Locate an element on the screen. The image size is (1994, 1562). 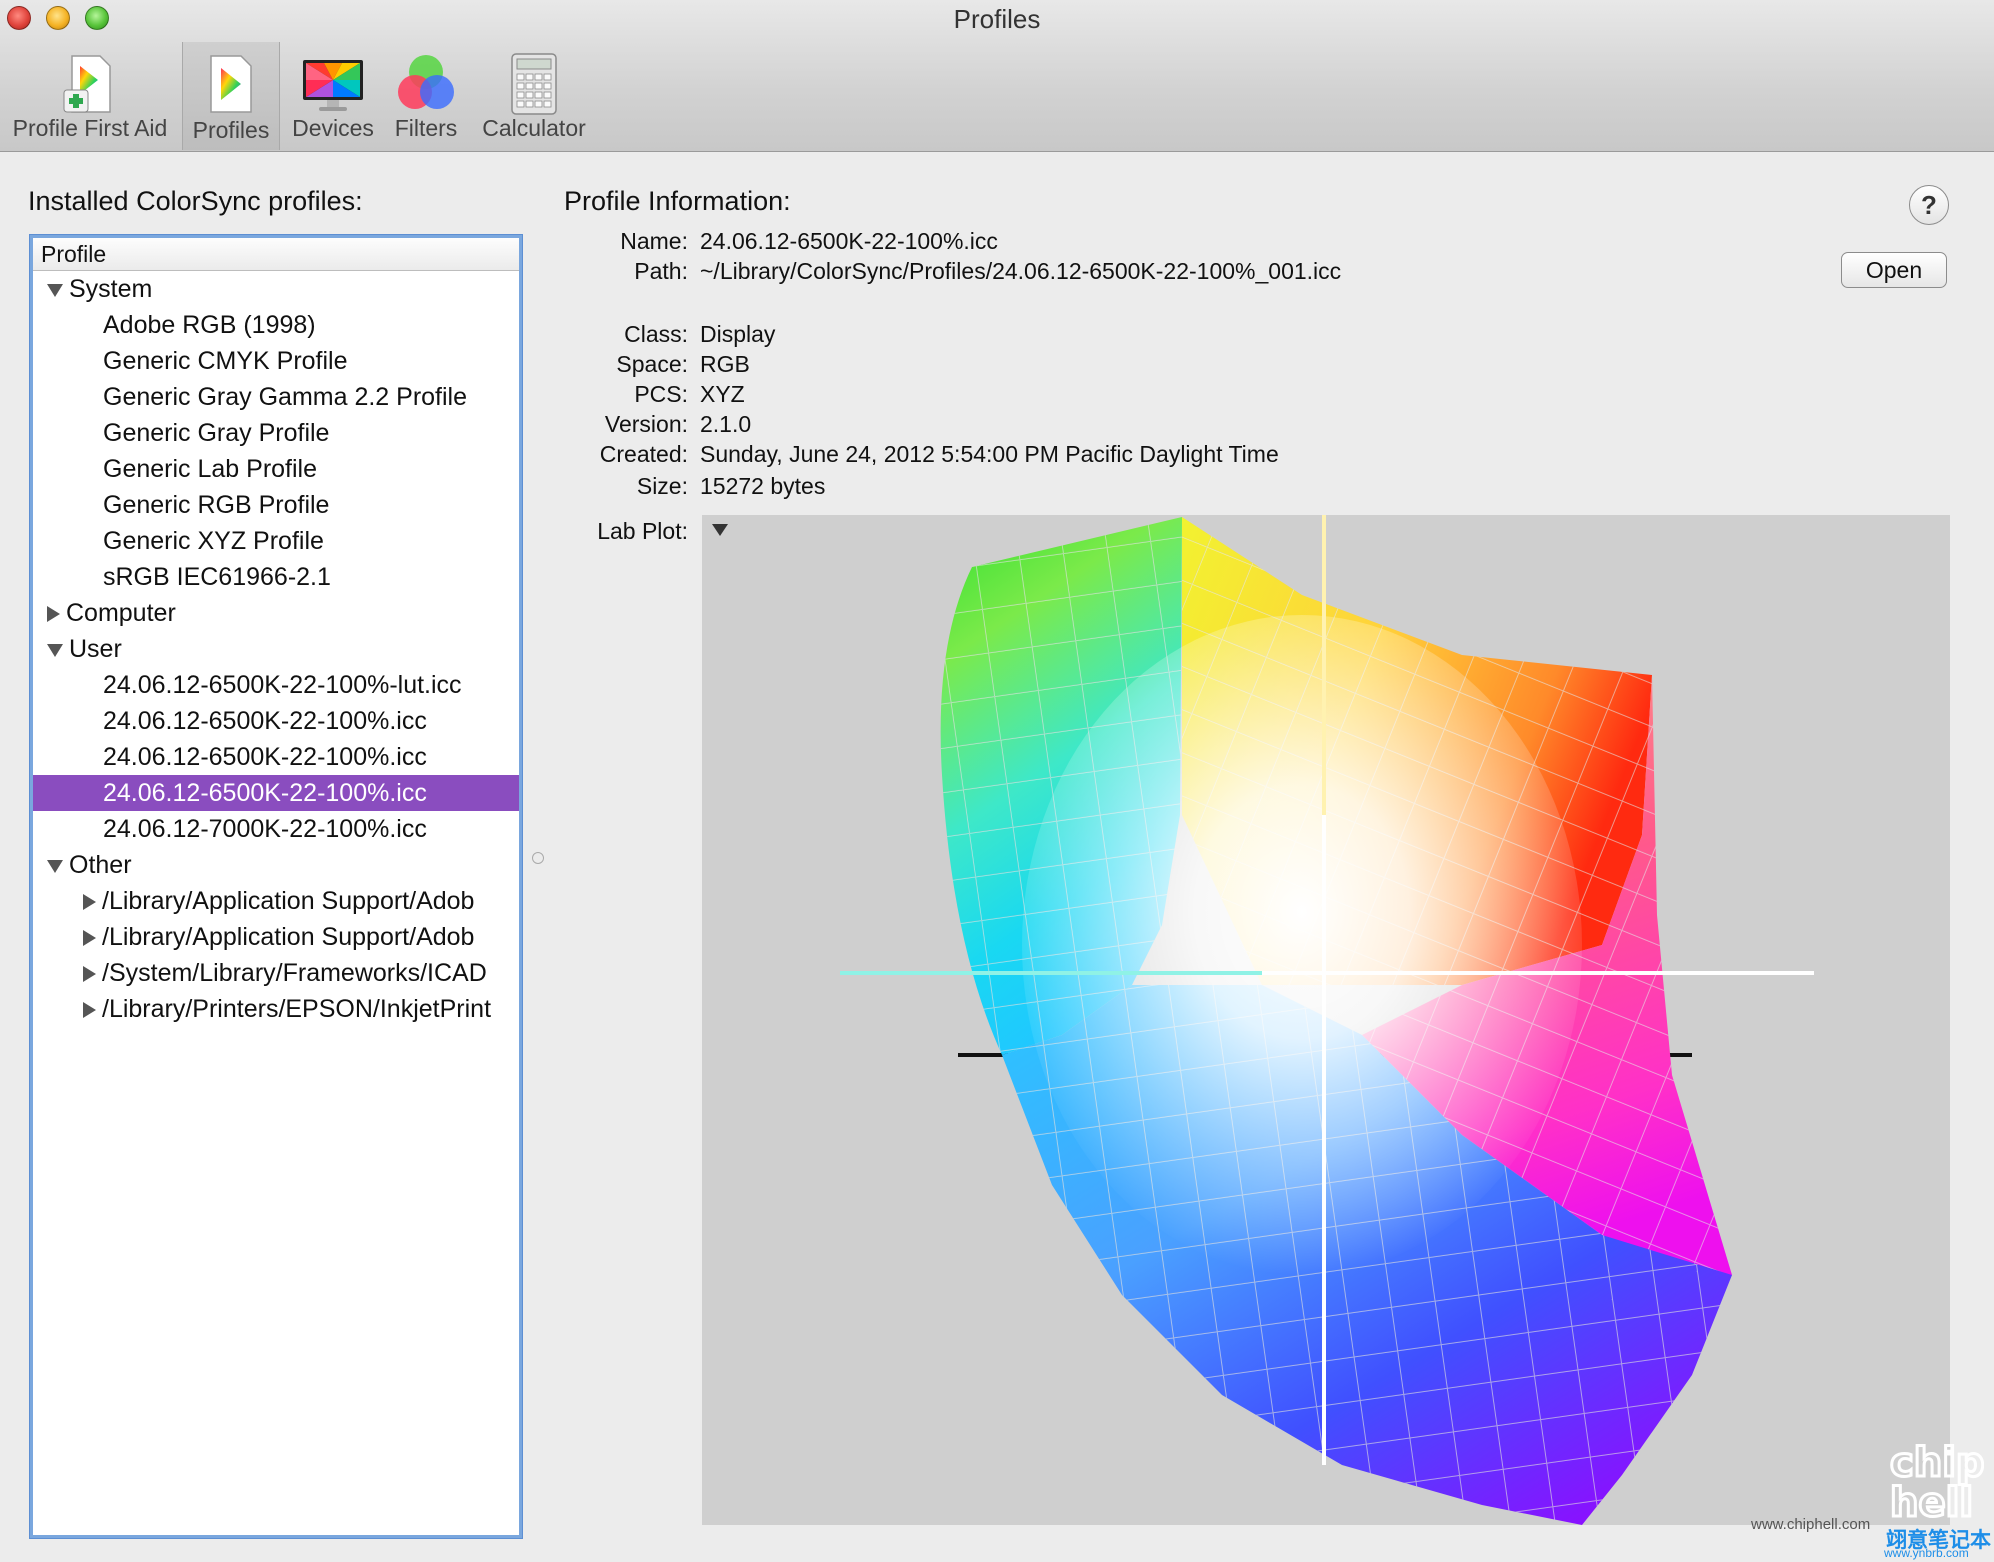
group-label: Computer is located at coordinates (121, 613).